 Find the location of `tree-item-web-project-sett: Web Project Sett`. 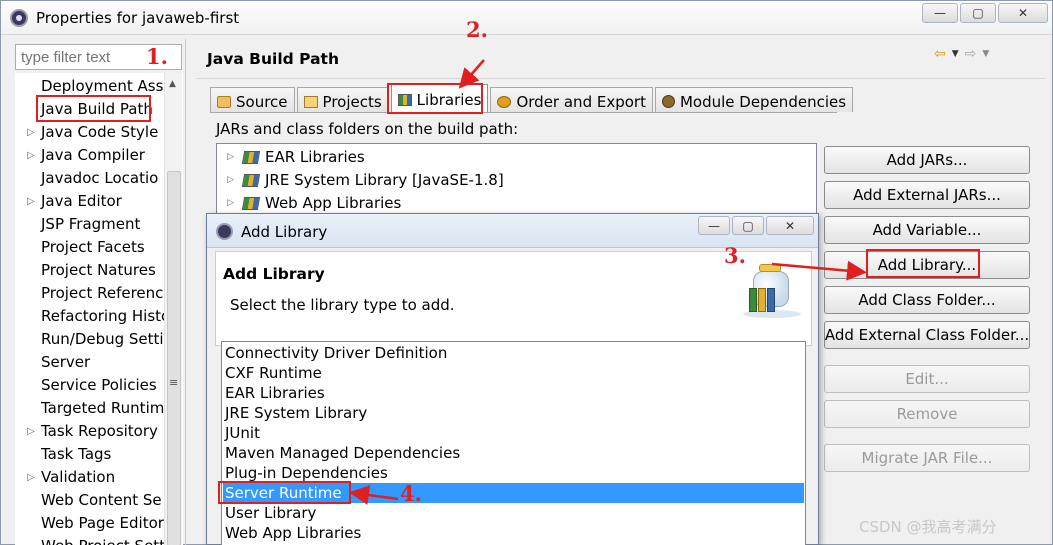

tree-item-web-project-sett: Web Project Sett is located at coordinates (103, 541).